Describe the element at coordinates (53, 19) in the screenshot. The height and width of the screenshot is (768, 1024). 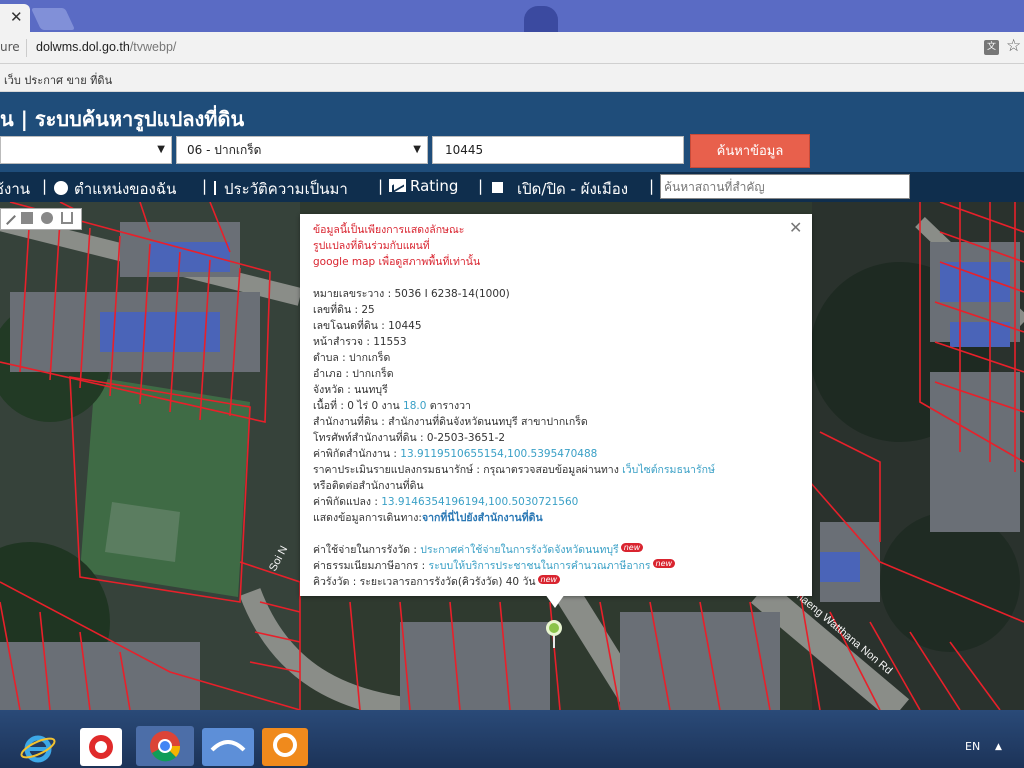
I see `new-tab-button` at that location.